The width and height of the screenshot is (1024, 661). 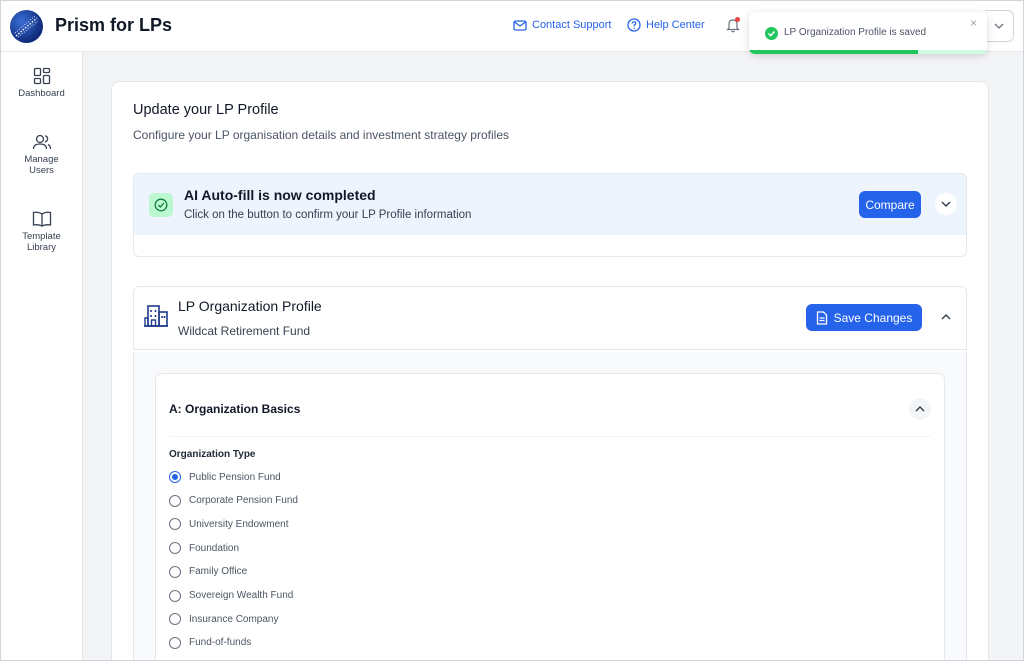 I want to click on ai-banner-title: AI Auto-fill is now completed, so click(x=280, y=195).